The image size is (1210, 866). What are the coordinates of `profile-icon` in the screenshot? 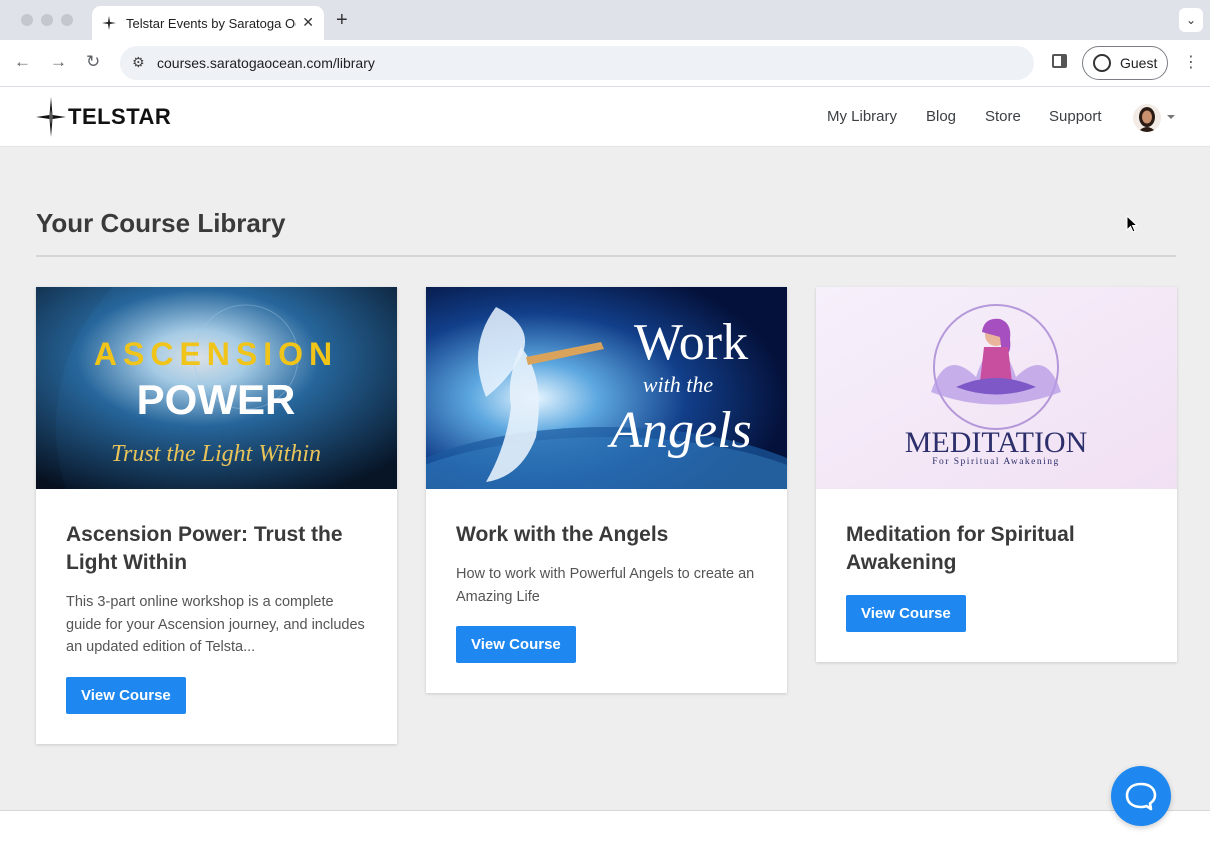 It's located at (1102, 63).